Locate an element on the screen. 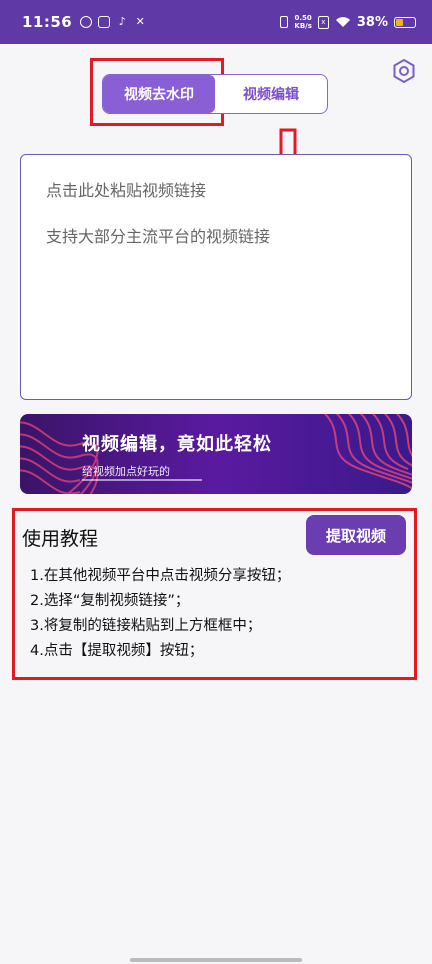 Image resolution: width=432 pixels, height=964 pixels. tiktok-icon: ♪ is located at coordinates (122, 21).